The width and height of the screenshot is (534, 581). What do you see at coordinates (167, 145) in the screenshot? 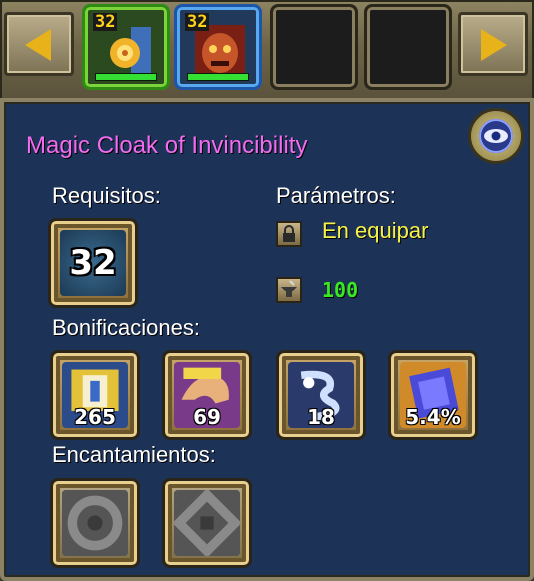
I see `item-name: Magic Cloak of Invincibility` at bounding box center [167, 145].